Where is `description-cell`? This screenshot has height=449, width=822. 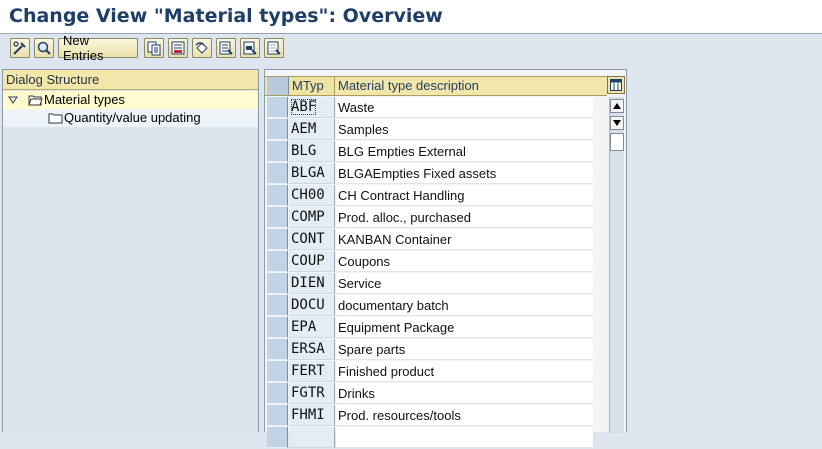
description-cell is located at coordinates (464, 437).